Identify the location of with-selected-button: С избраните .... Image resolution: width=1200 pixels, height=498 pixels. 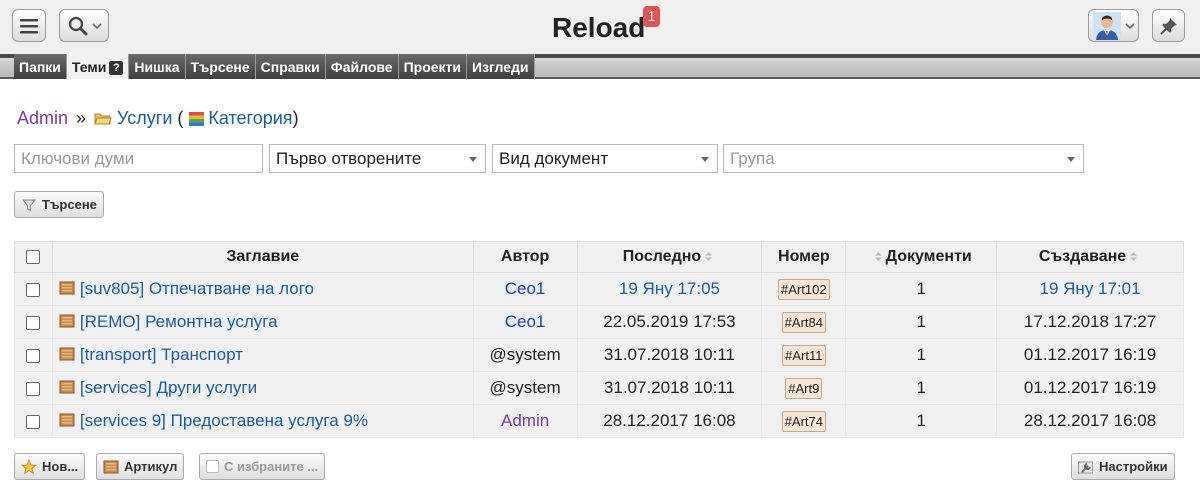
(262, 466).